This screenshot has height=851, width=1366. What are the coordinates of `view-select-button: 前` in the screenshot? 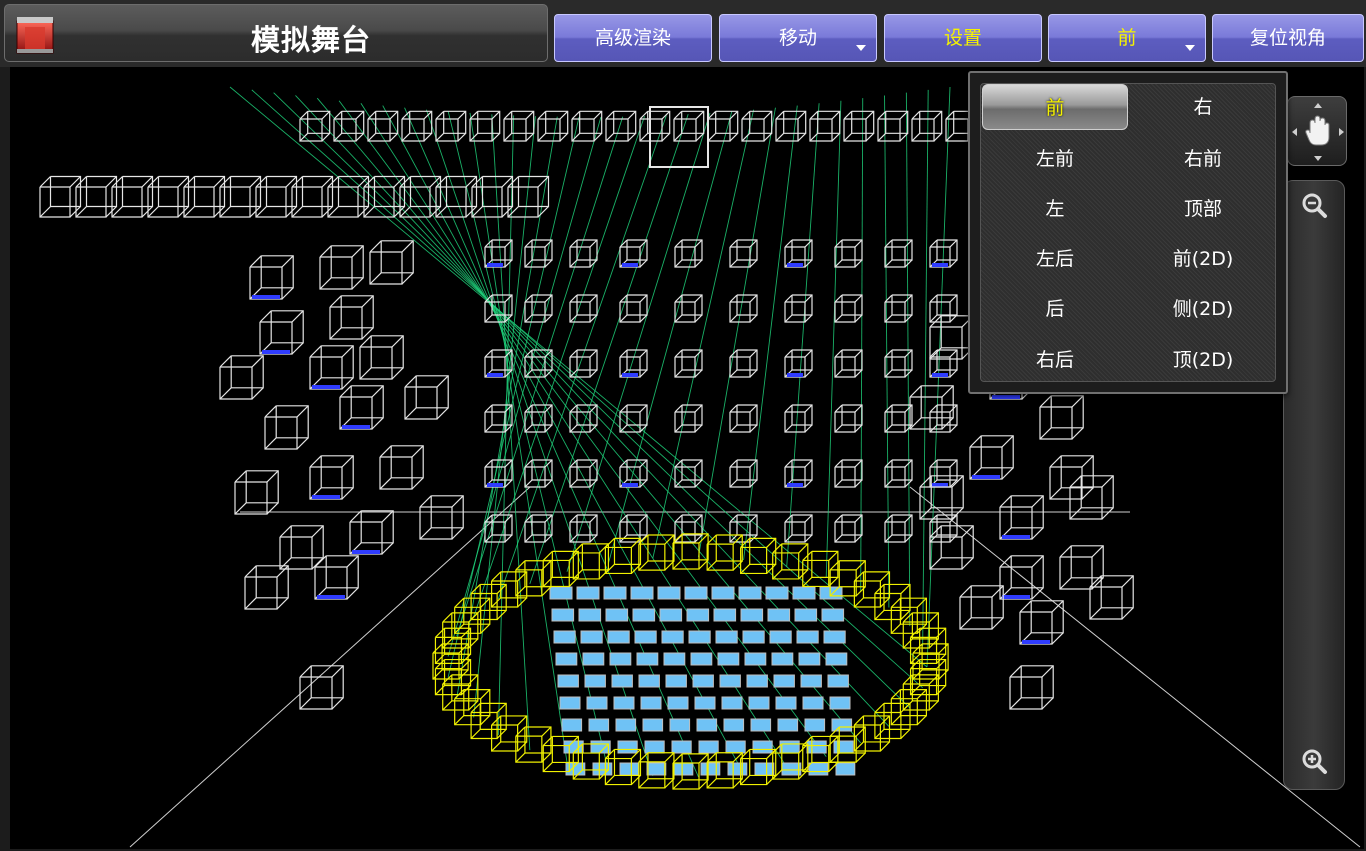 It's located at (1127, 38).